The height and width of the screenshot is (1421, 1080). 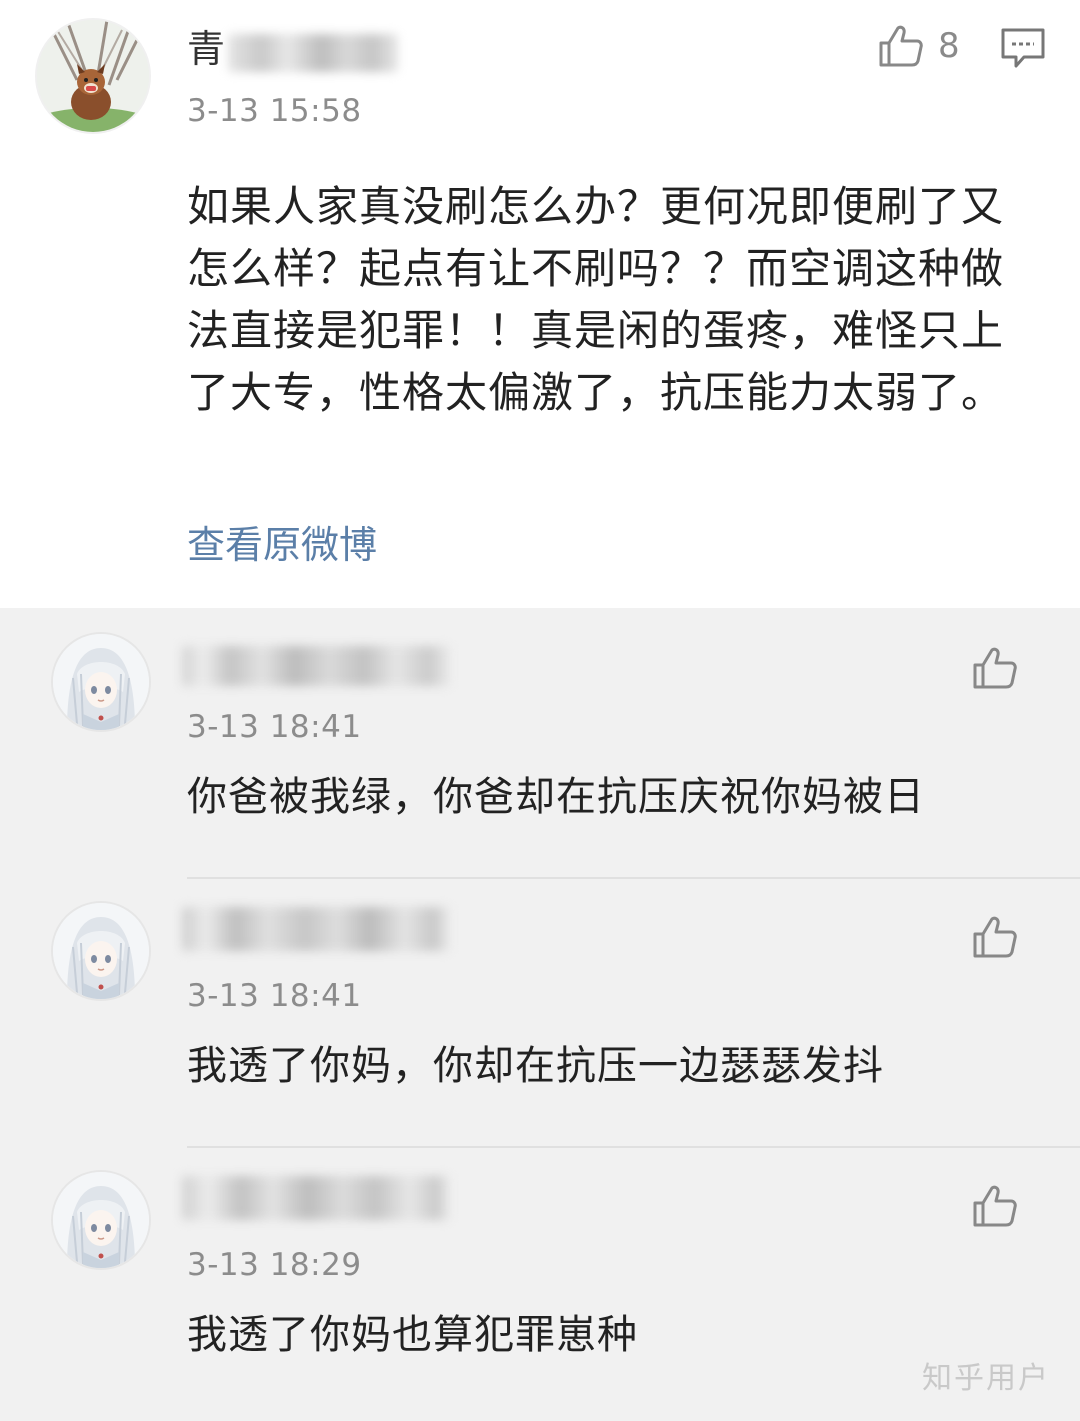 What do you see at coordinates (986, 1378) in the screenshot?
I see `watermark: 知乎用户` at bounding box center [986, 1378].